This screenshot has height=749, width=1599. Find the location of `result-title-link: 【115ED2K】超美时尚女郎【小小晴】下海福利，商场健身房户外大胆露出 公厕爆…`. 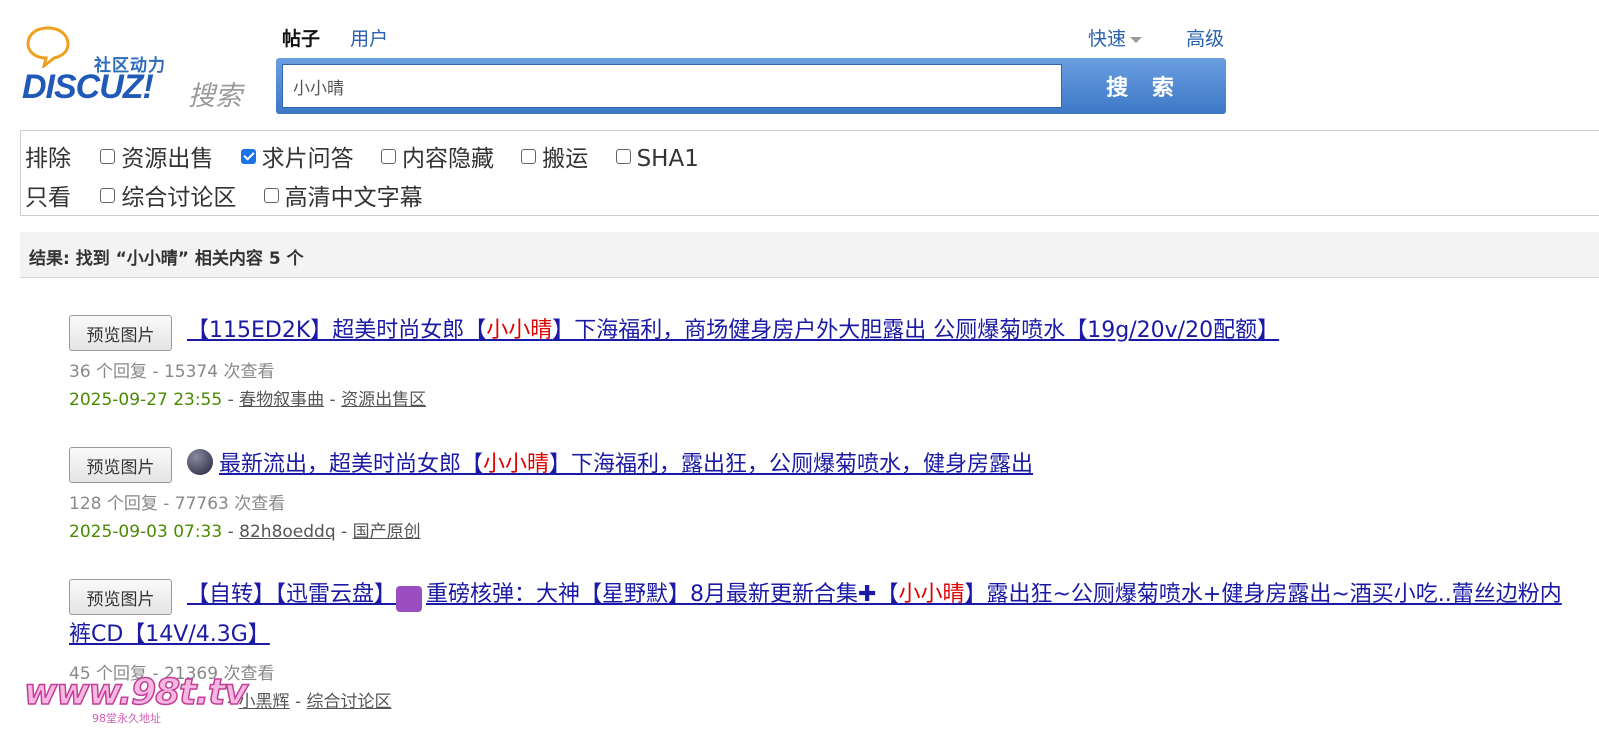

result-title-link: 【115ED2K】超美时尚女郎【小小晴】下海福利，商场健身房户外大胆露出 公厕爆… is located at coordinates (733, 331).